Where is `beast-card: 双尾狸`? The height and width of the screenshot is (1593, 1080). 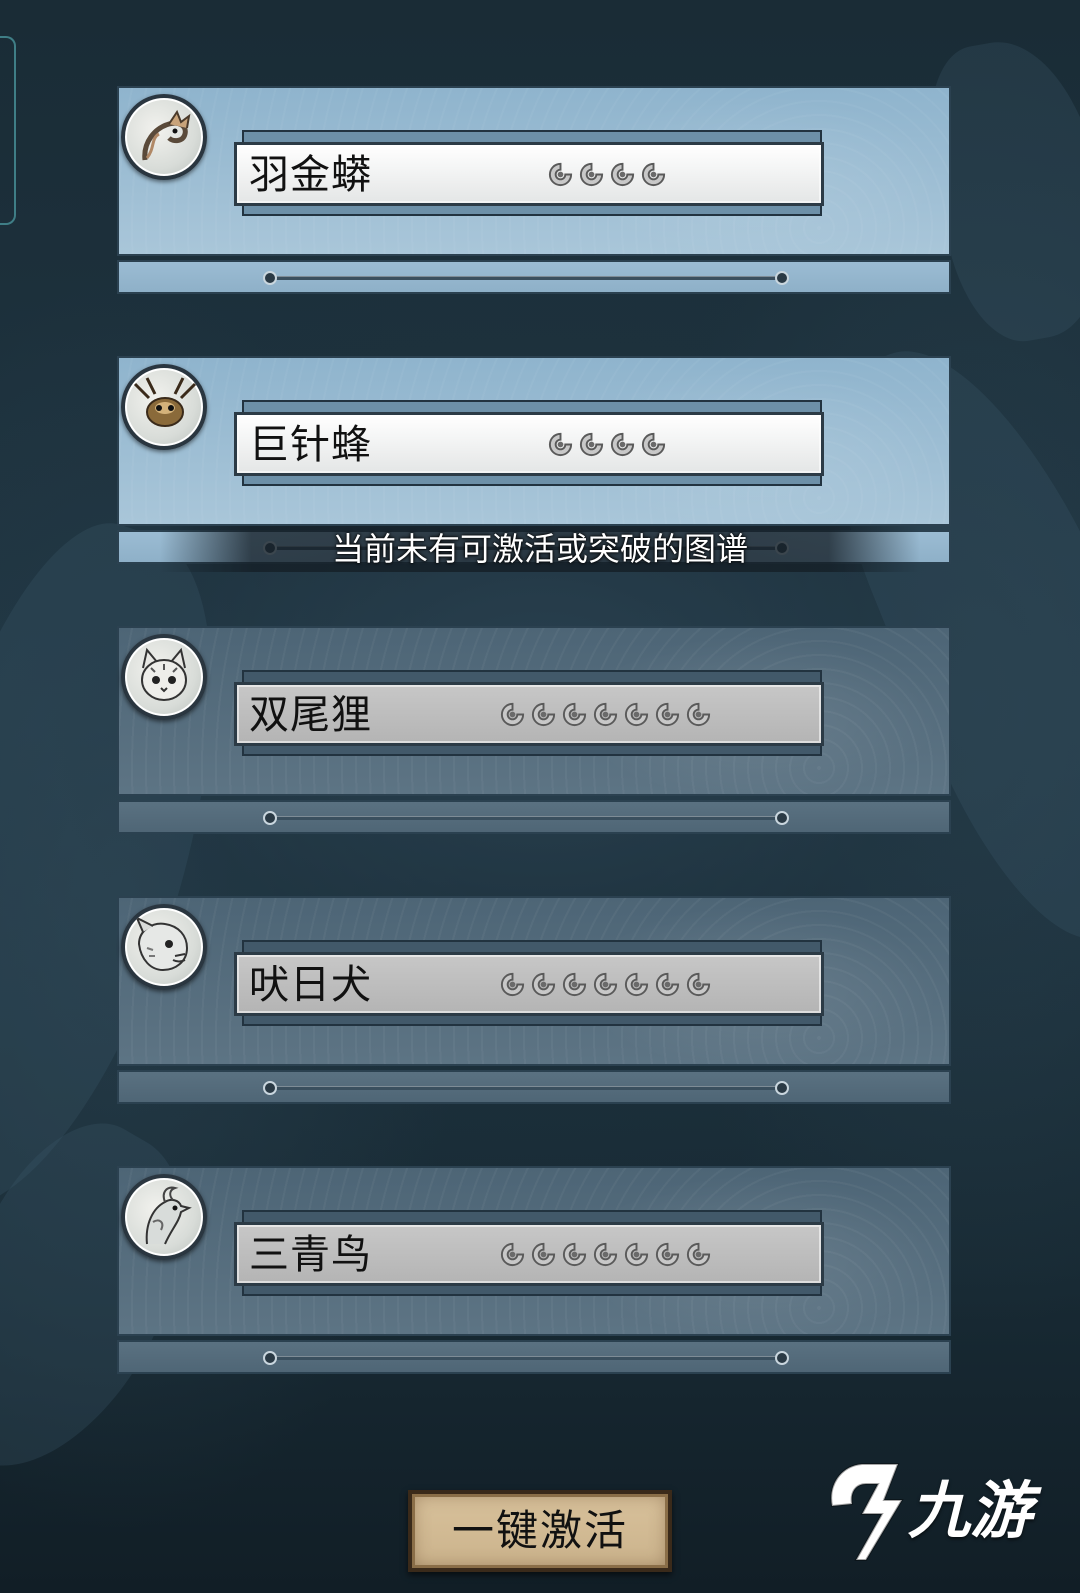
beast-card: 双尾狸 is located at coordinates (534, 731).